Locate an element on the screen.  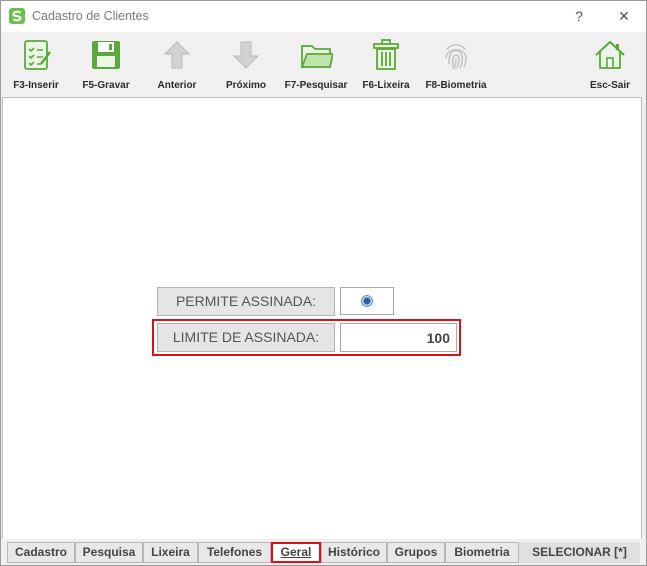
next-label: Próximo is located at coordinates (245, 85).